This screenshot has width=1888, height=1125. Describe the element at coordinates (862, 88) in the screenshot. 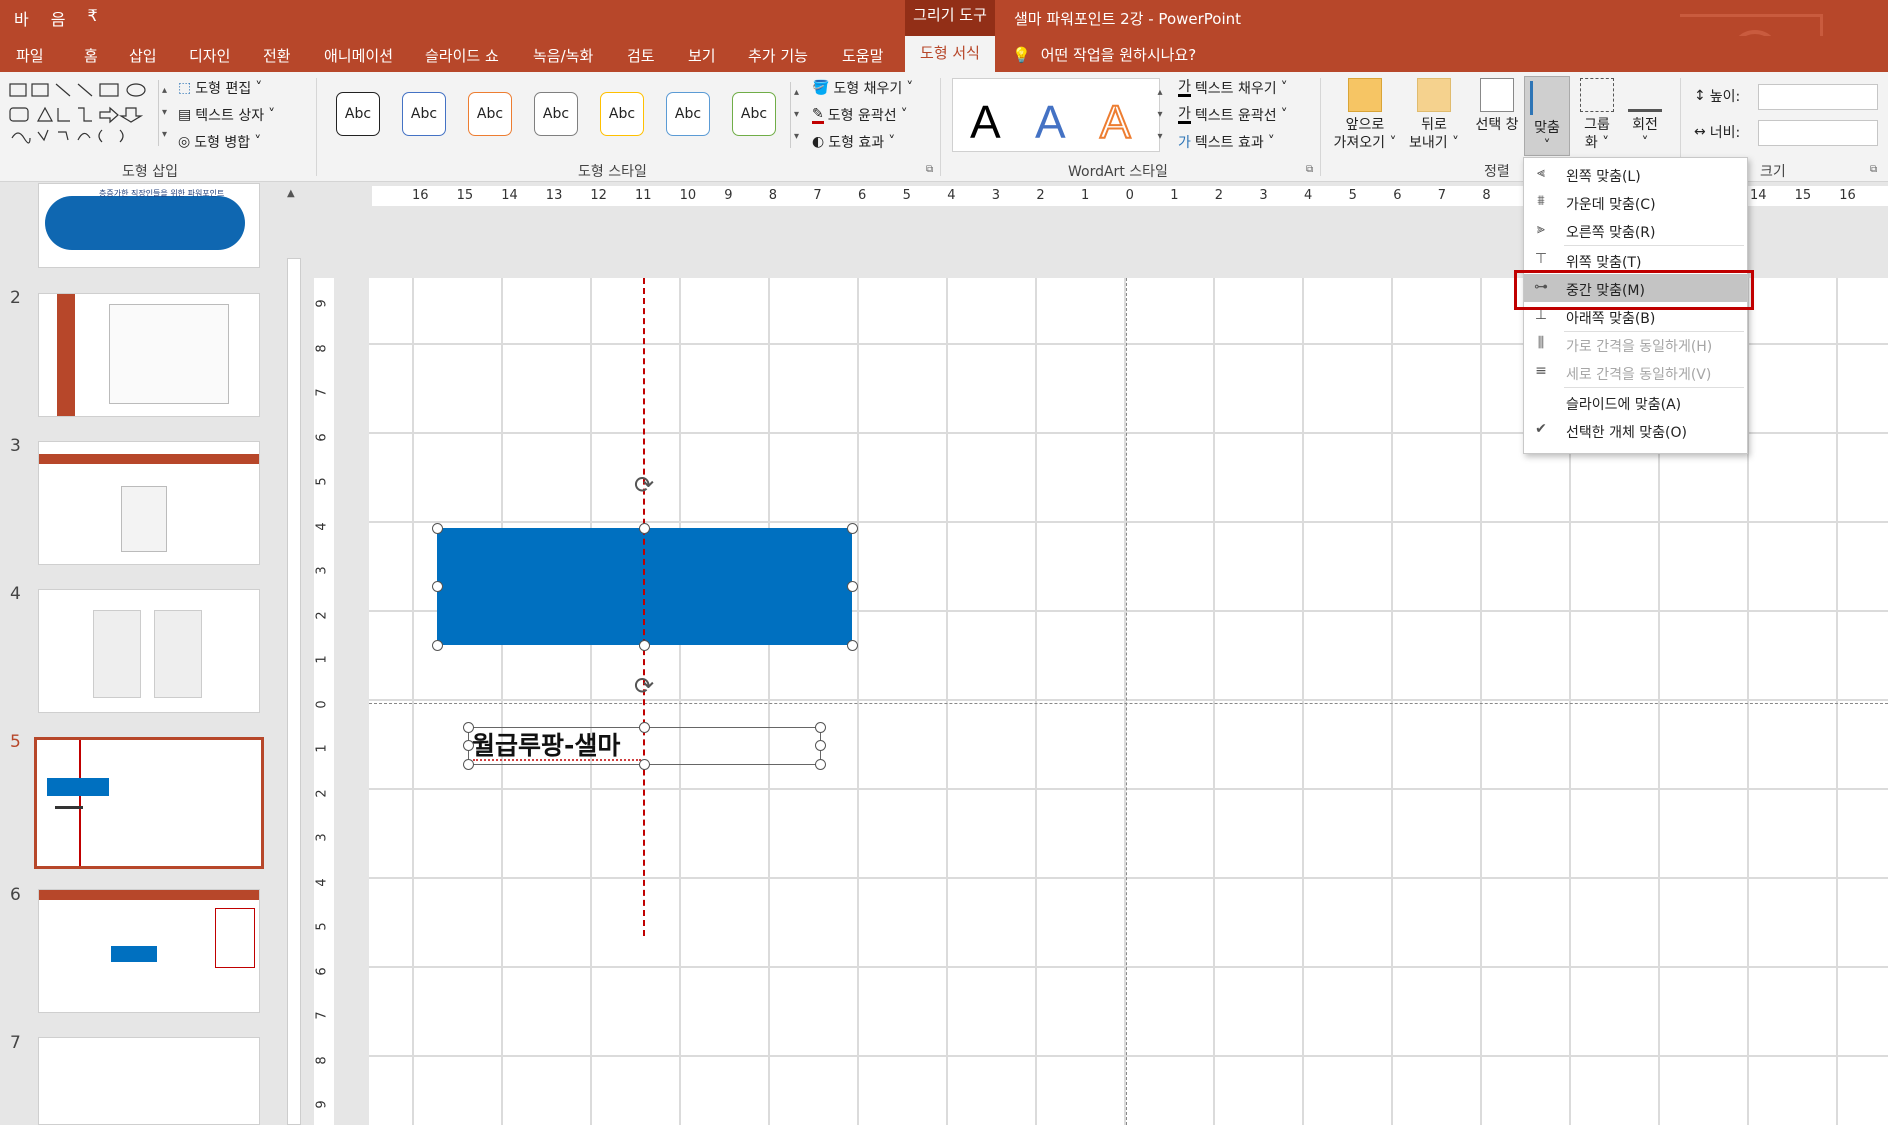

I see `shape-fill-button: 🪣 도형 채우기 ˅` at that location.